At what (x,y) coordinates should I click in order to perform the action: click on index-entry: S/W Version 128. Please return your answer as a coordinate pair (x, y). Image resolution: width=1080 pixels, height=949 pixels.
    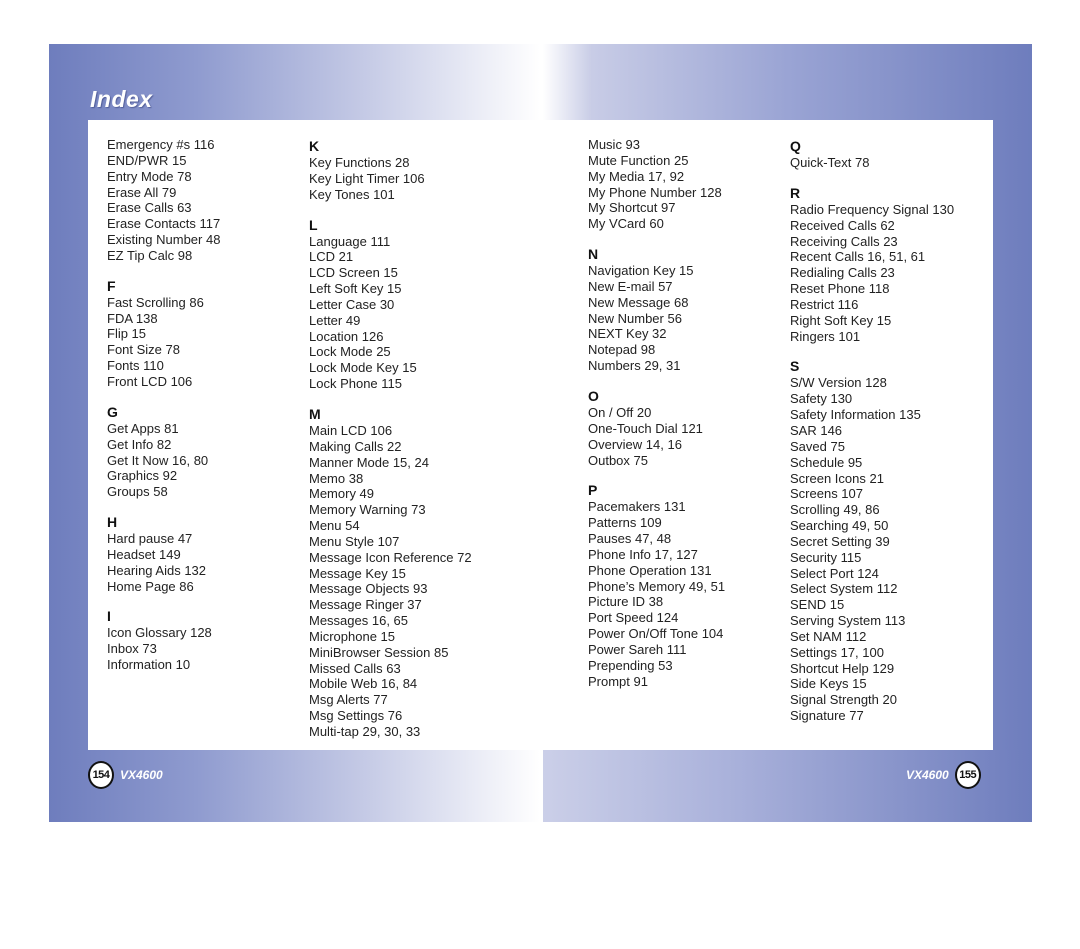
    Looking at the image, I should click on (838, 383).